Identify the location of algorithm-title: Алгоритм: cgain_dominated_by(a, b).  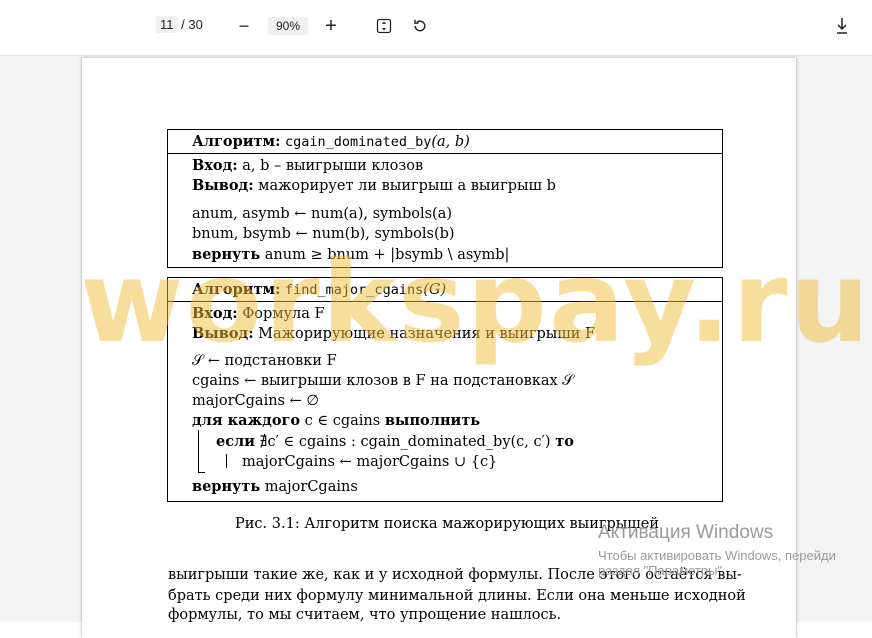
(331, 141).